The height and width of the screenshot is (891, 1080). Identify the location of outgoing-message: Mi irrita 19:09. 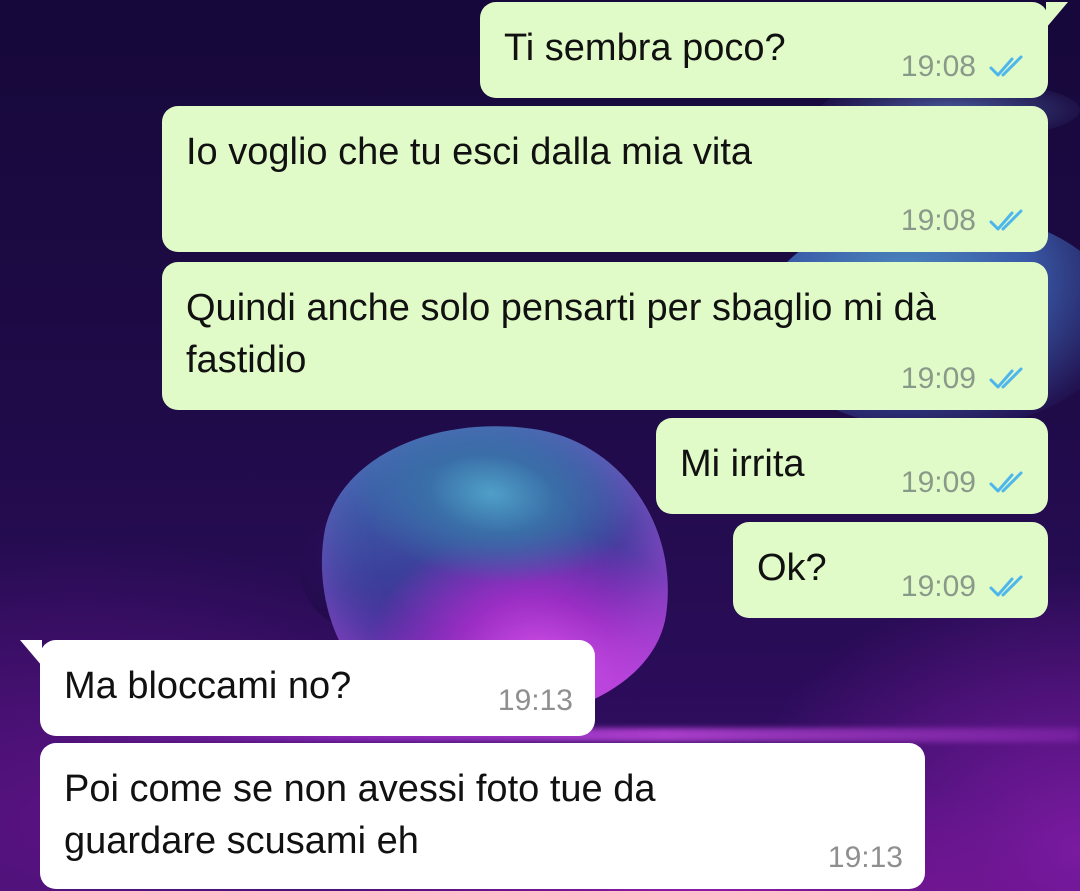
(852, 466).